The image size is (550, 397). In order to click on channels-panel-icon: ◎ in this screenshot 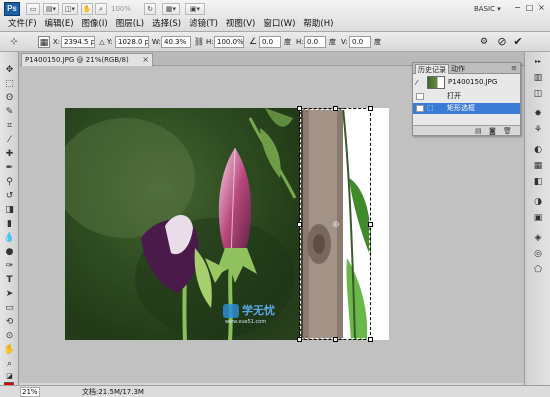, I will do `click(538, 254)`.